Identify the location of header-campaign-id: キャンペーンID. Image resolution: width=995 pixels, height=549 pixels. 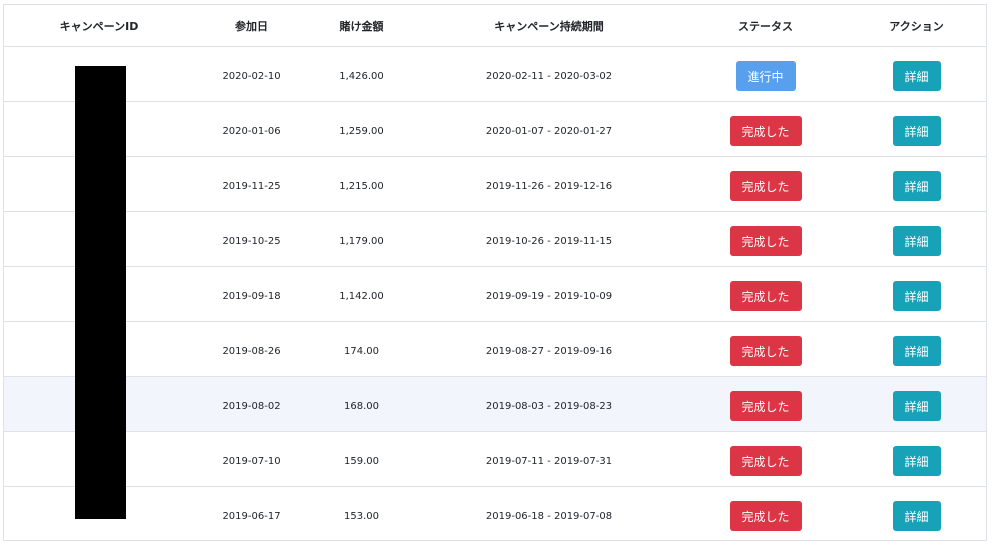
(99, 26).